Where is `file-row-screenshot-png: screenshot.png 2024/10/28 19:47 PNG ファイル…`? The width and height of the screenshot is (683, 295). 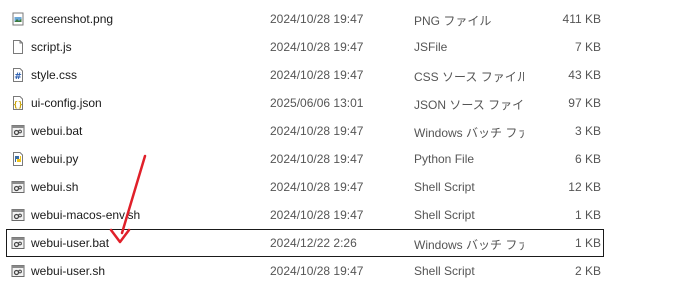
file-row-screenshot-png: screenshot.png 2024/10/28 19:47 PNG ファイル… is located at coordinates (341, 19).